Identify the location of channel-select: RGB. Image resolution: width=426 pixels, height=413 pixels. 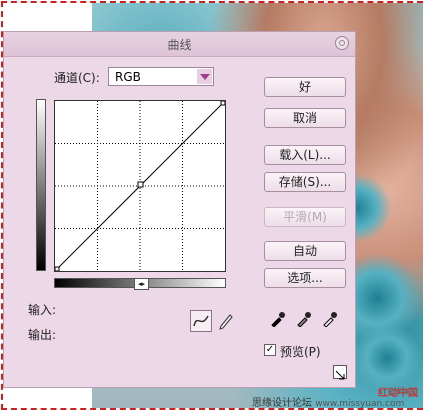
(161, 76).